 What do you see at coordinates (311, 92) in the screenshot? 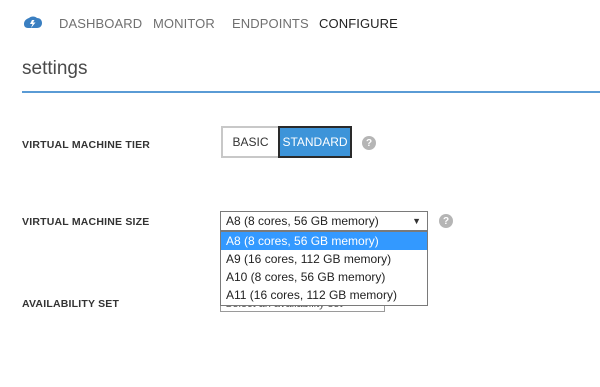
I see `title-divider` at bounding box center [311, 92].